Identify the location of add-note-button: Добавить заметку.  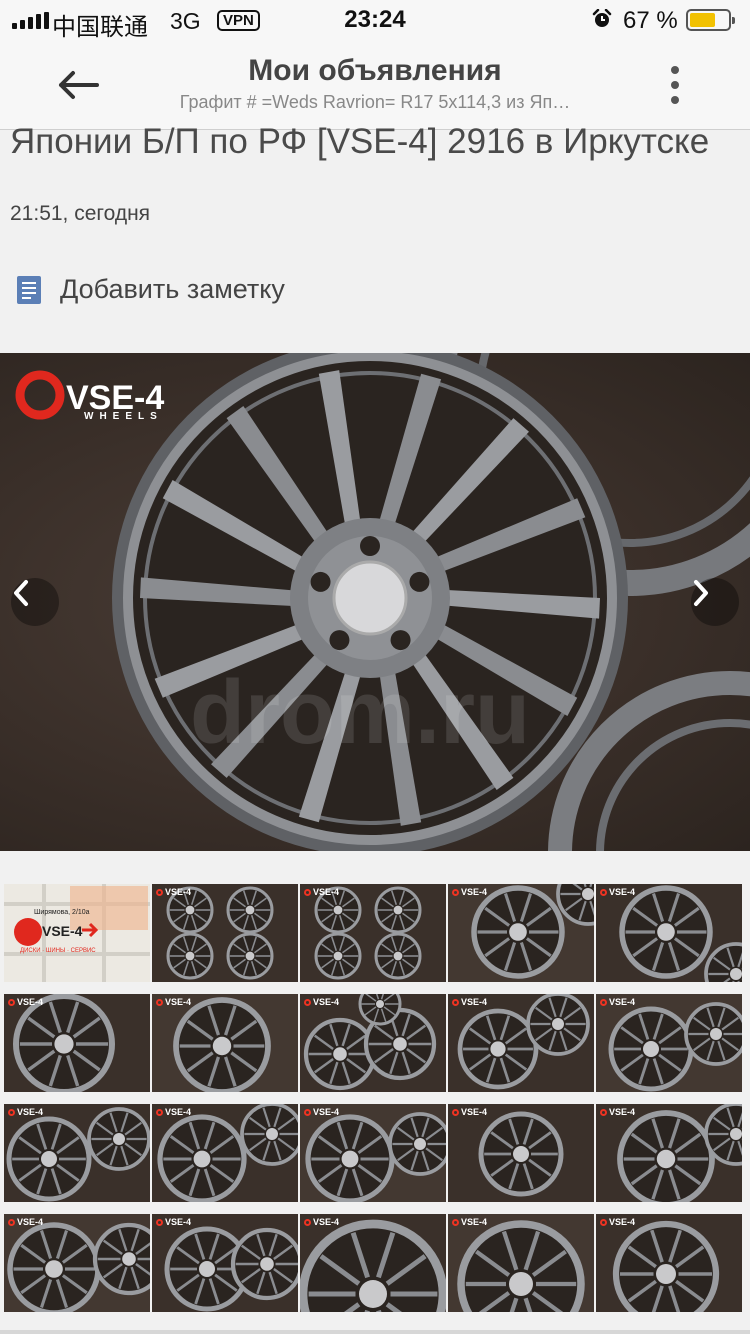
(150, 289).